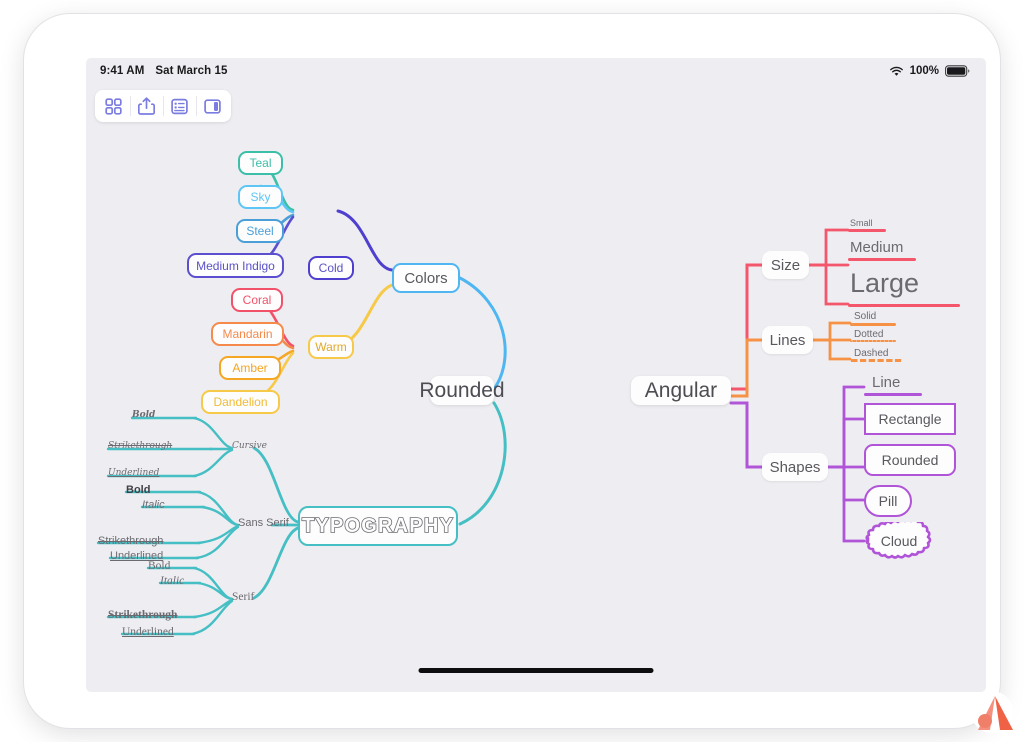  Describe the element at coordinates (240, 402) in the screenshot. I see `node-dandelion: Dandelion` at that location.